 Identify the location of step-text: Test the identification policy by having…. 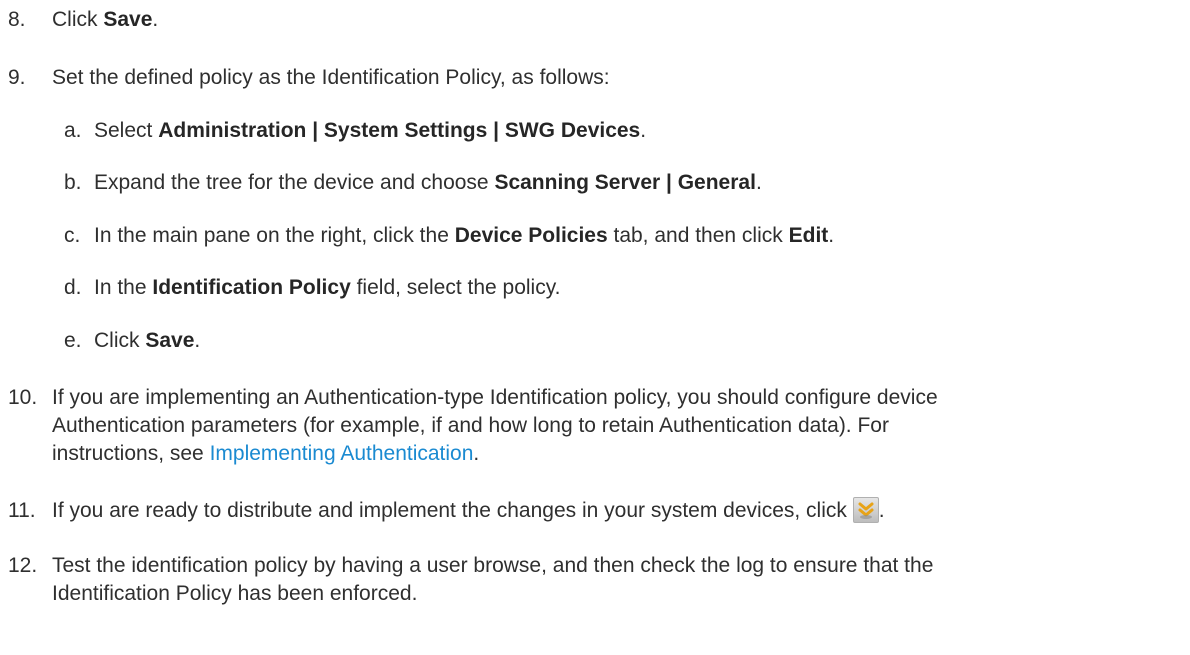
(493, 579).